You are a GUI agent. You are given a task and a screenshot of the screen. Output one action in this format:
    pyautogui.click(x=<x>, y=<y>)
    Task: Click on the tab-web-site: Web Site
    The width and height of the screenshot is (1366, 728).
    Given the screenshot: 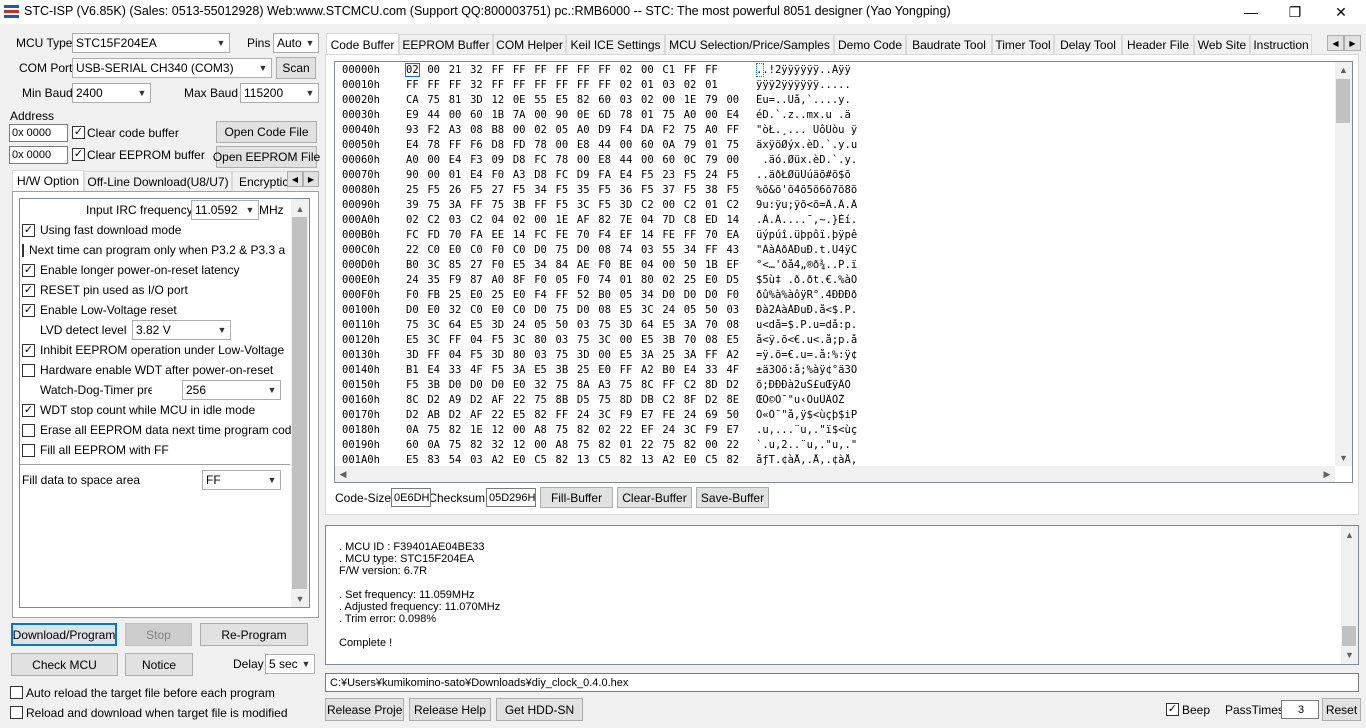 What is the action you would take?
    pyautogui.click(x=1222, y=44)
    